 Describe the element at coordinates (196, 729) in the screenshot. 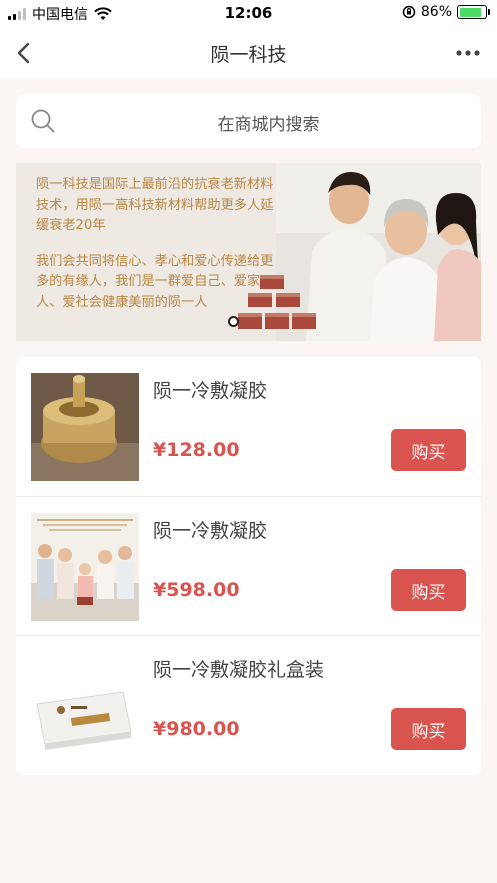

I see `product-price: ¥980.00` at that location.